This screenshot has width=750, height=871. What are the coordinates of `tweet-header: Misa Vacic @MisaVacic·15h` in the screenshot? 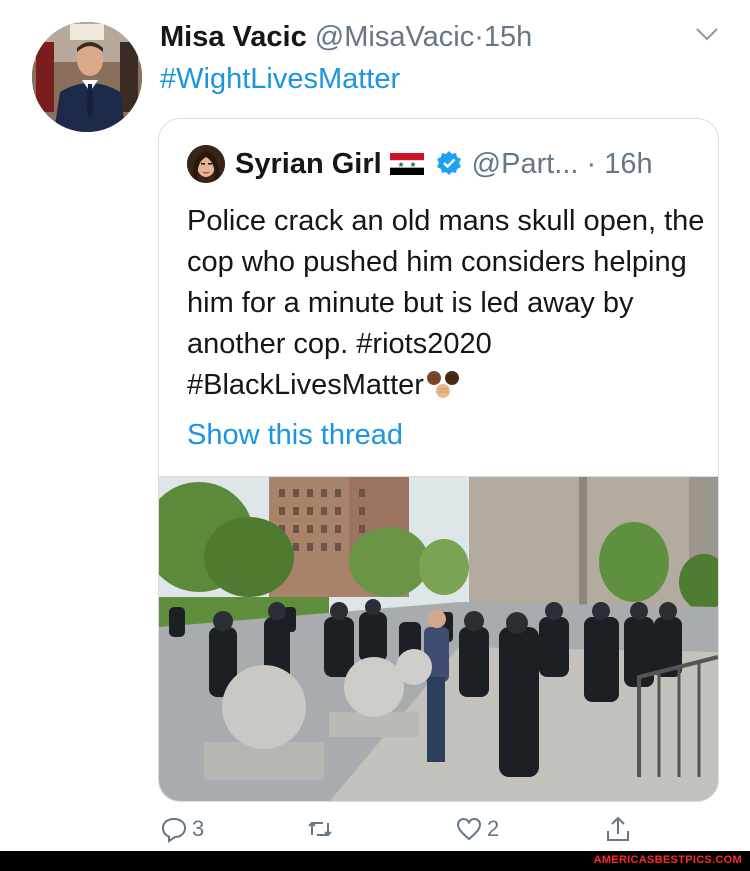 It's located at (346, 37).